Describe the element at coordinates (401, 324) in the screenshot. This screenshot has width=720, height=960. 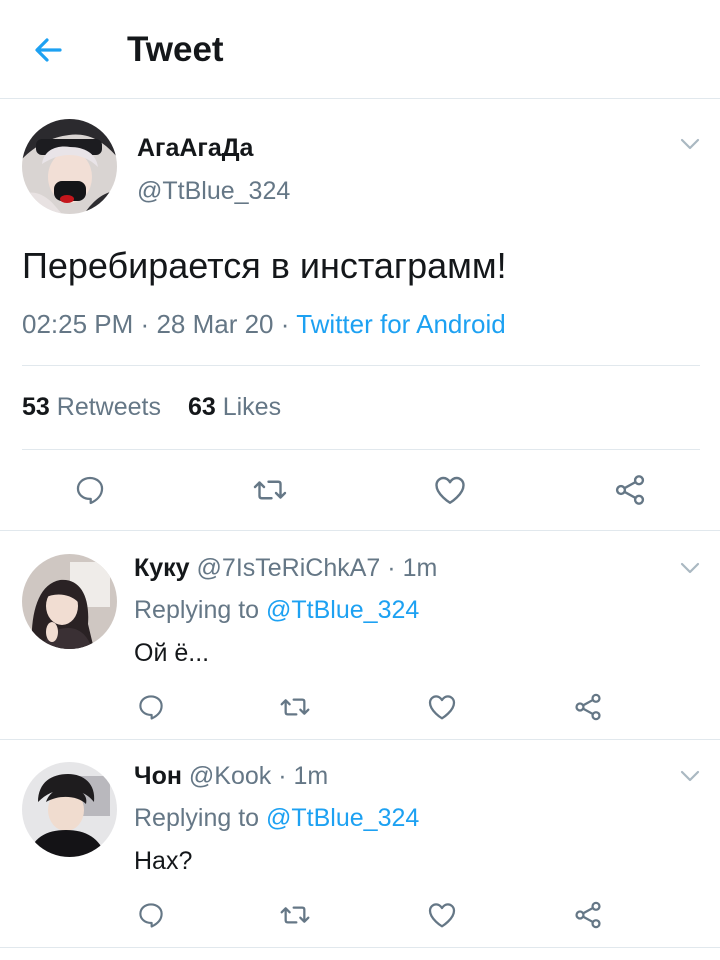
I see `tweet-source-link: Twitter for Android` at that location.